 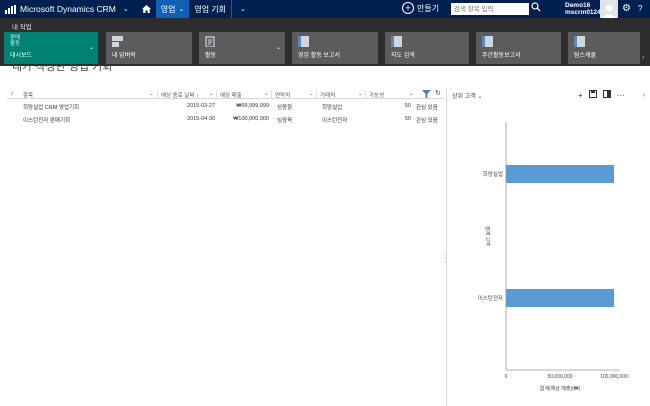 What do you see at coordinates (518, 48) in the screenshot?
I see `tile-weekly-report: 주간활동보고서` at bounding box center [518, 48].